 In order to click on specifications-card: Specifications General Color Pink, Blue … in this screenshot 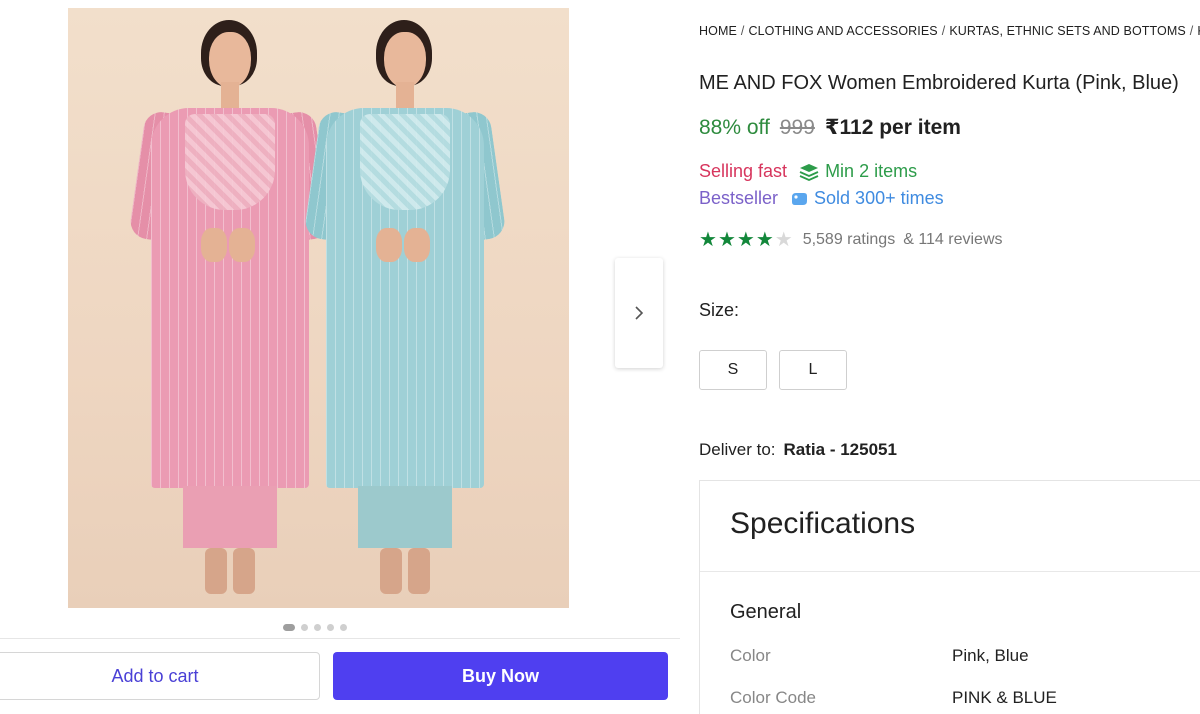, I will do `click(949, 597)`.